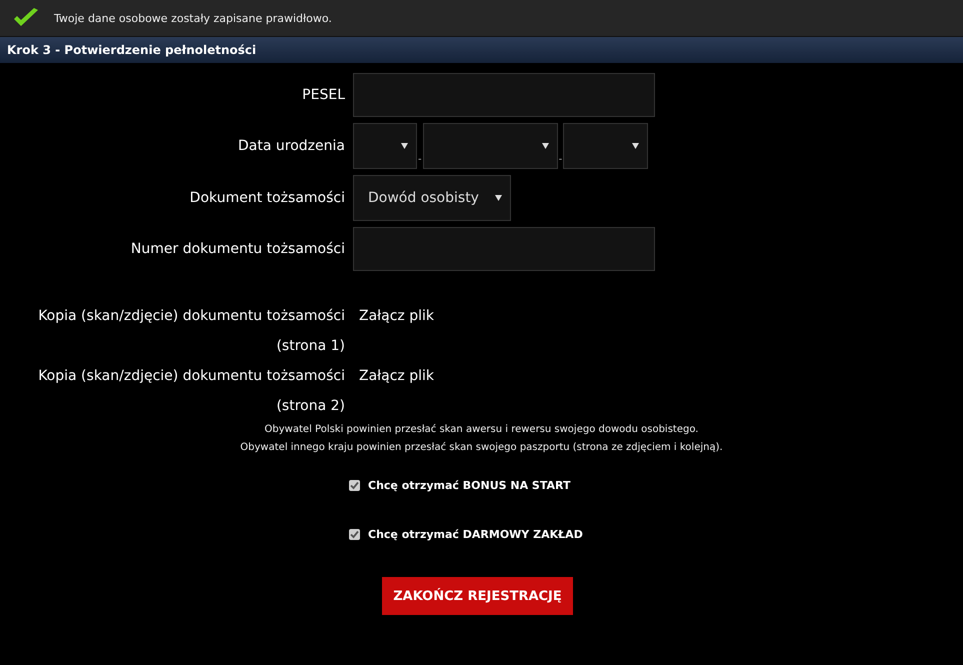 This screenshot has width=963, height=665. What do you see at coordinates (191, 391) in the screenshot?
I see `upload-label: Kopia (skan/zdjęcie) dokumentu tożsamości (strona 2)` at bounding box center [191, 391].